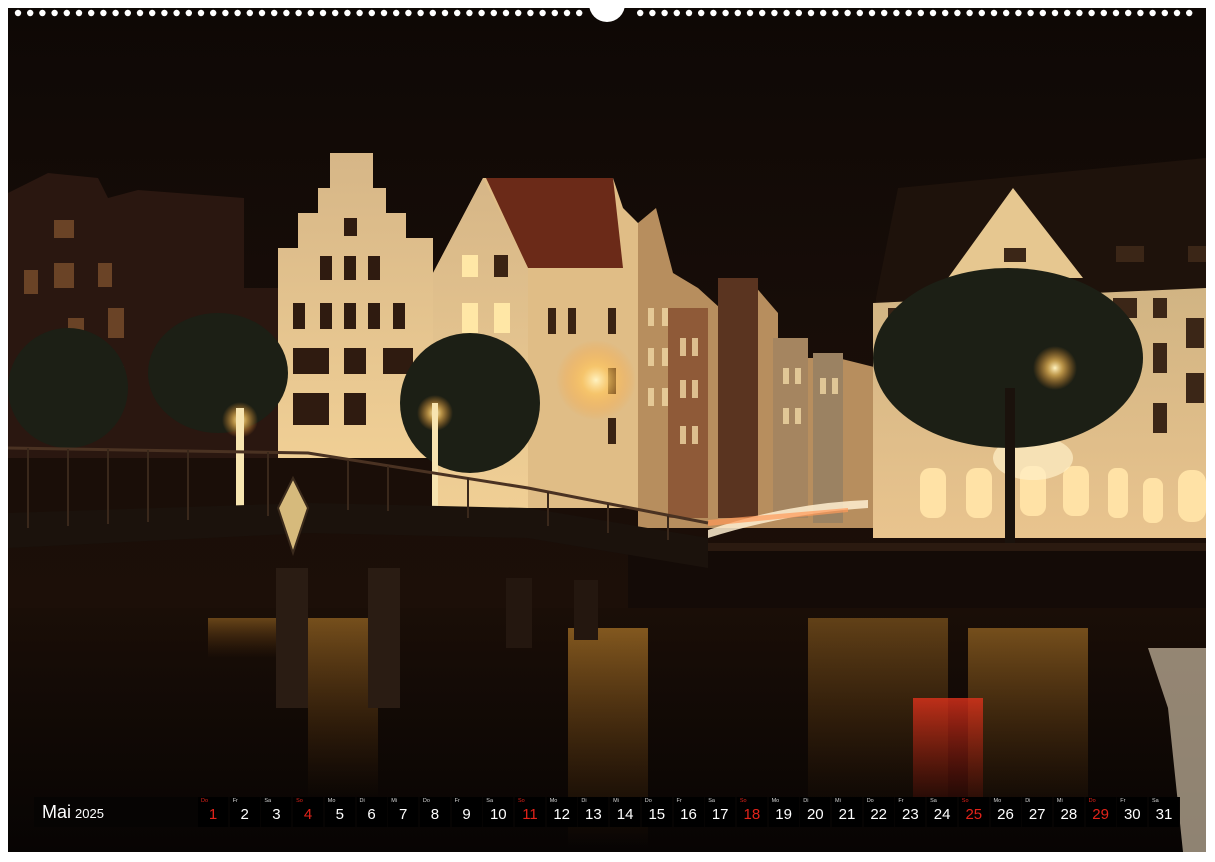 This screenshot has height=862, width=1215. I want to click on day-cell: Fr 9, so click(466, 812).